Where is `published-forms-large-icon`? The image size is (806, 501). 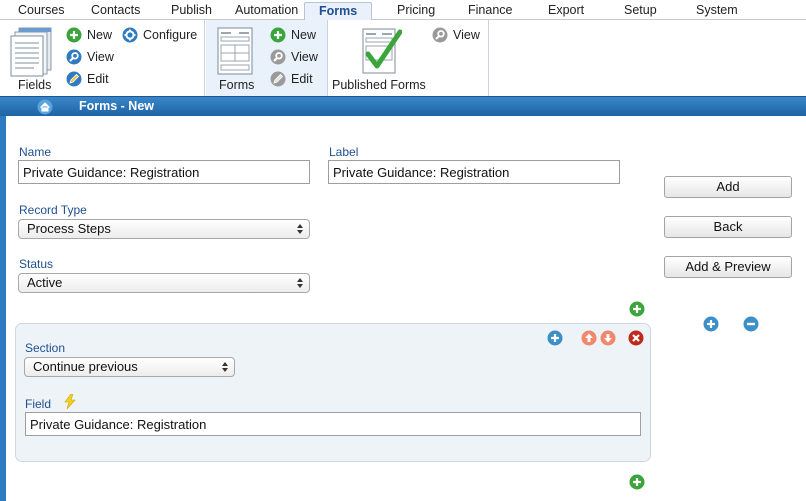
published-forms-large-icon is located at coordinates (382, 52).